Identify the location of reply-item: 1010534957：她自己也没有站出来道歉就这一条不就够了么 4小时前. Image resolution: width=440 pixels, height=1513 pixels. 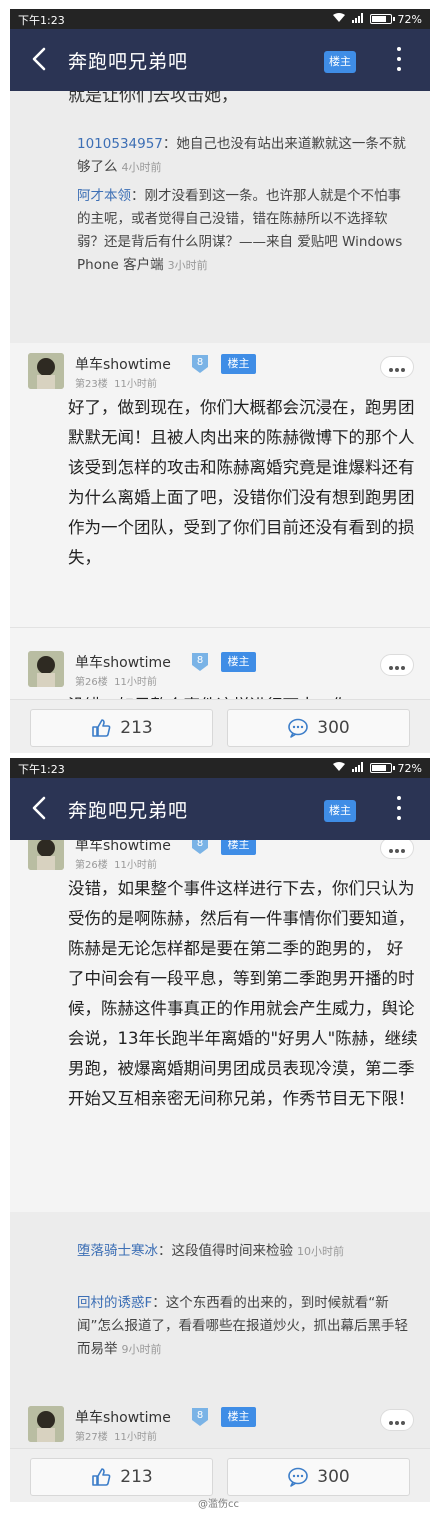
(241, 155).